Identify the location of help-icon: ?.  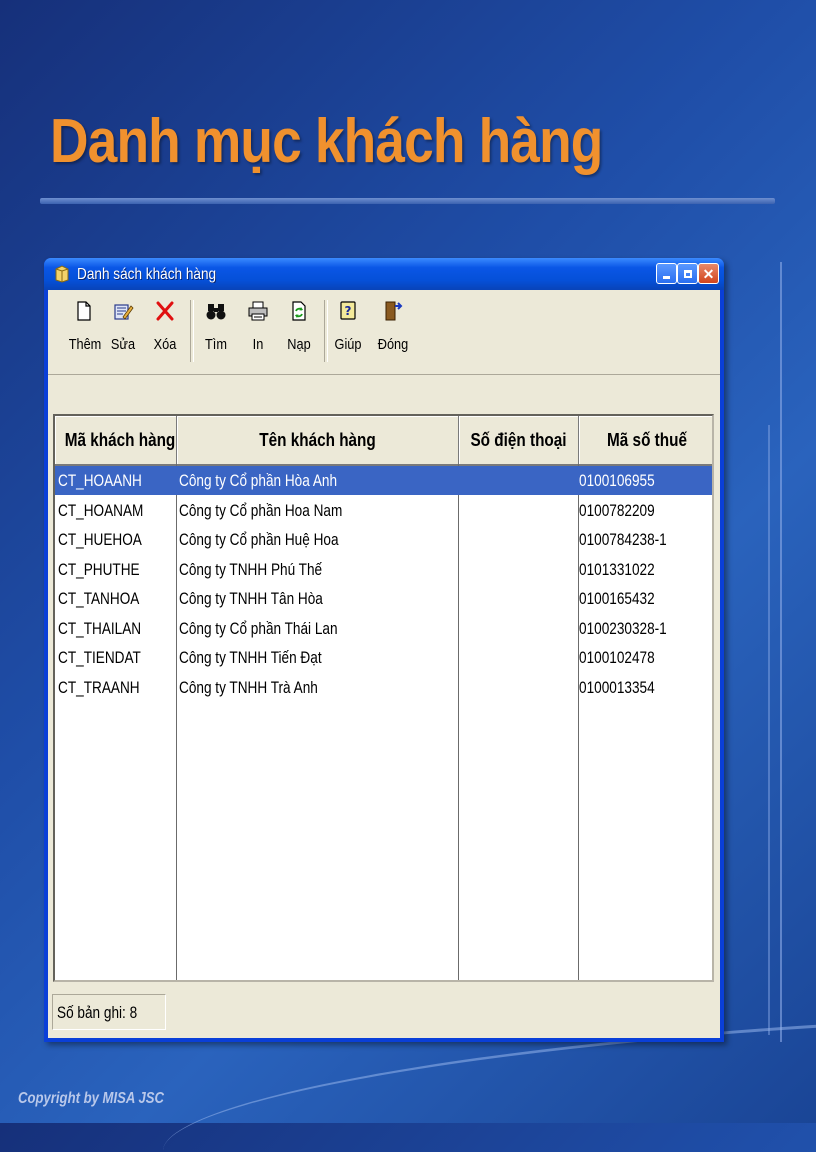
(348, 310).